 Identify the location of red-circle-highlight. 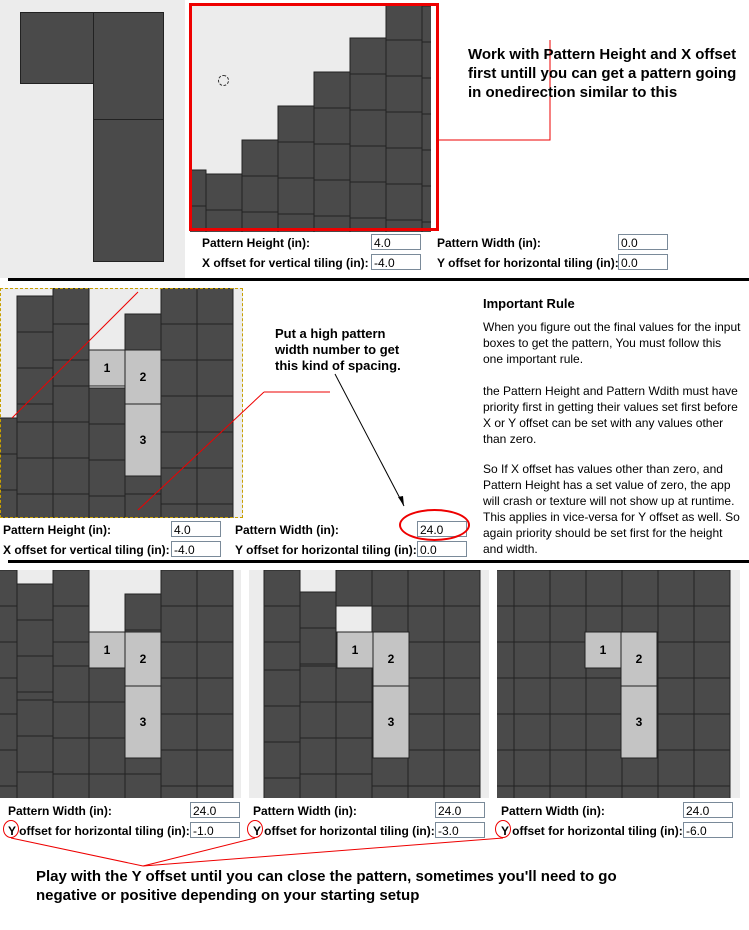
(434, 525).